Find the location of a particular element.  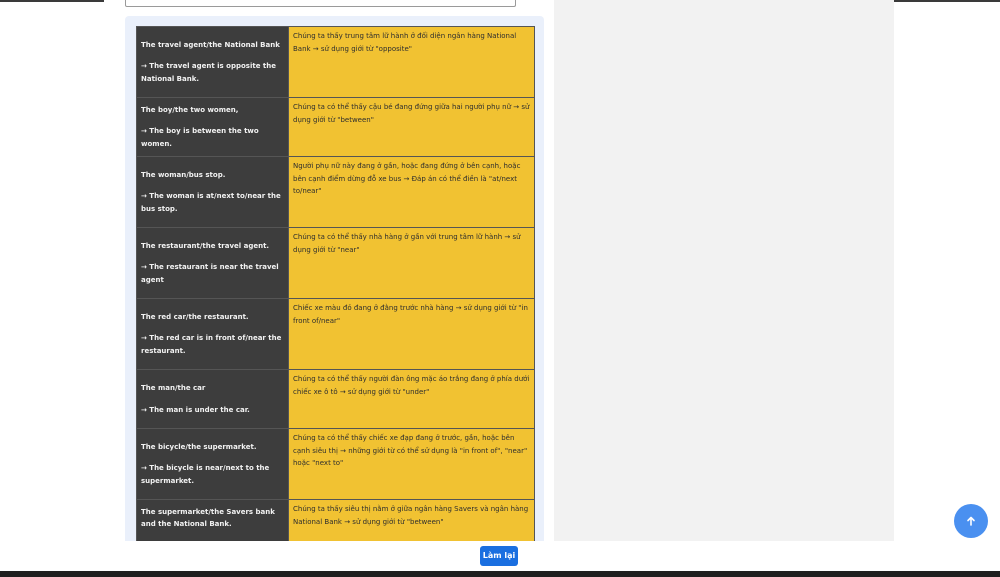

scroll-to-top-button is located at coordinates (971, 521).